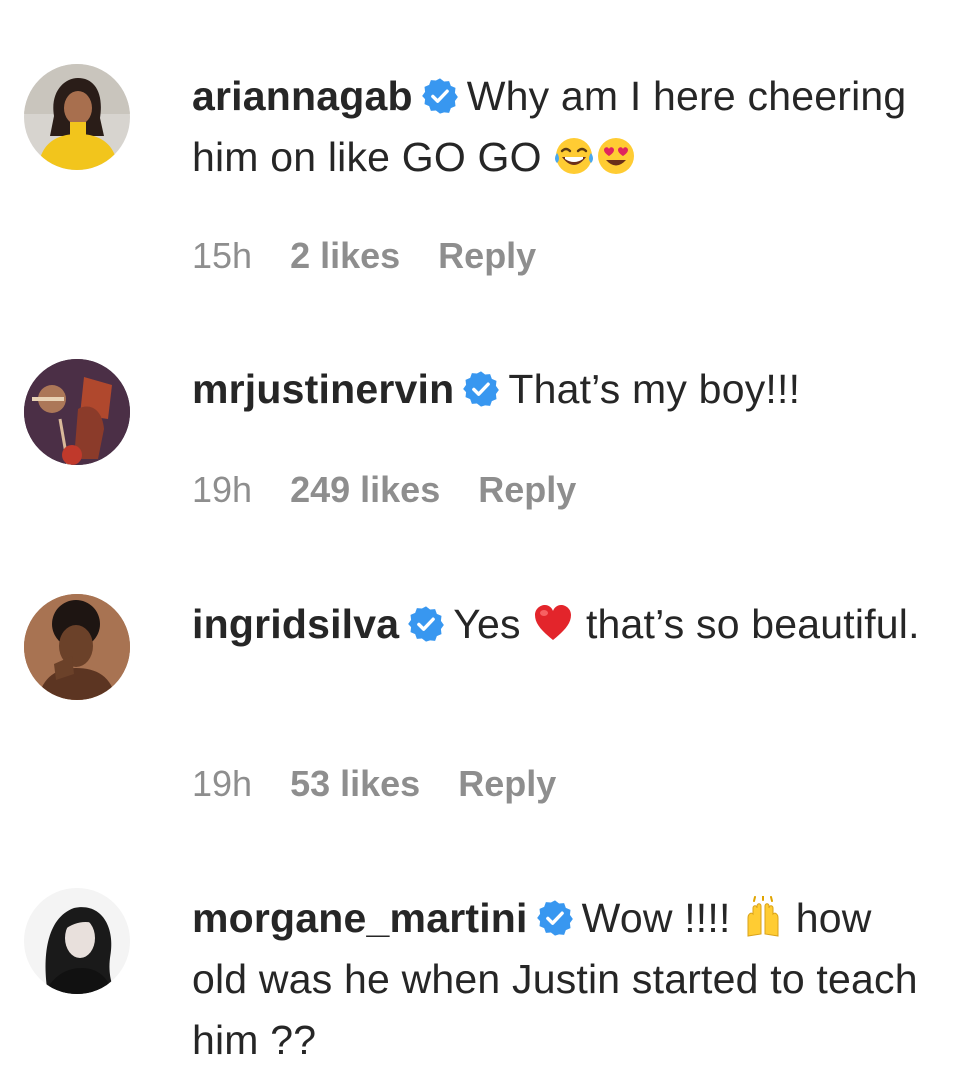 The image size is (980, 1088). Describe the element at coordinates (302, 96) in the screenshot. I see `username-link: ariannagab` at that location.